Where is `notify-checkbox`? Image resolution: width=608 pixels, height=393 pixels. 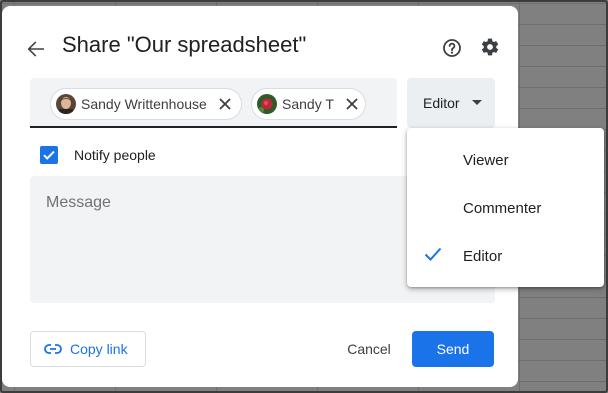 notify-checkbox is located at coordinates (49, 155).